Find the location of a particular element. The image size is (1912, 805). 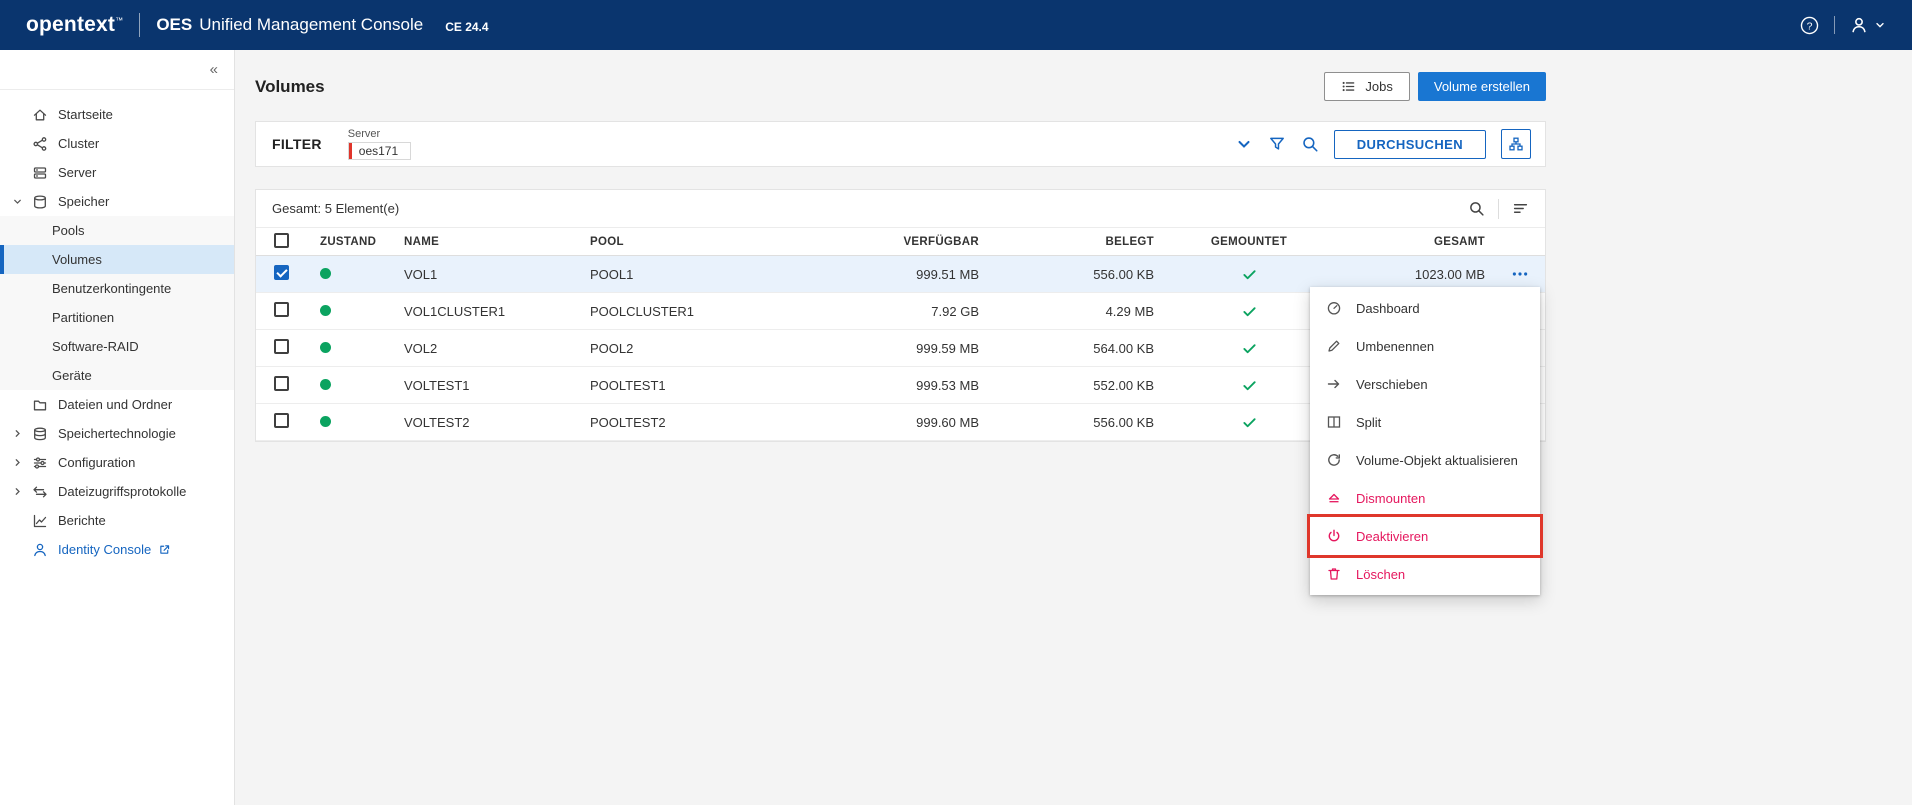

filter-bar: FILTER Server oes171 DURCHSUCHEN is located at coordinates (900, 144).